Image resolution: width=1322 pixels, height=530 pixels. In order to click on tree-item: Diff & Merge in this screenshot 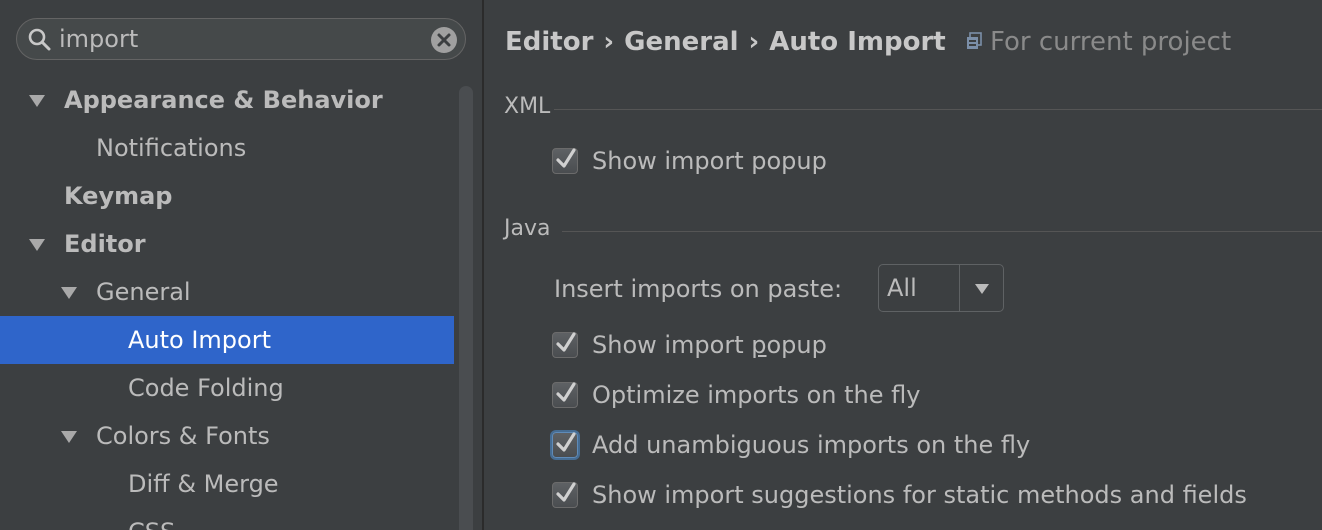, I will do `click(227, 484)`.